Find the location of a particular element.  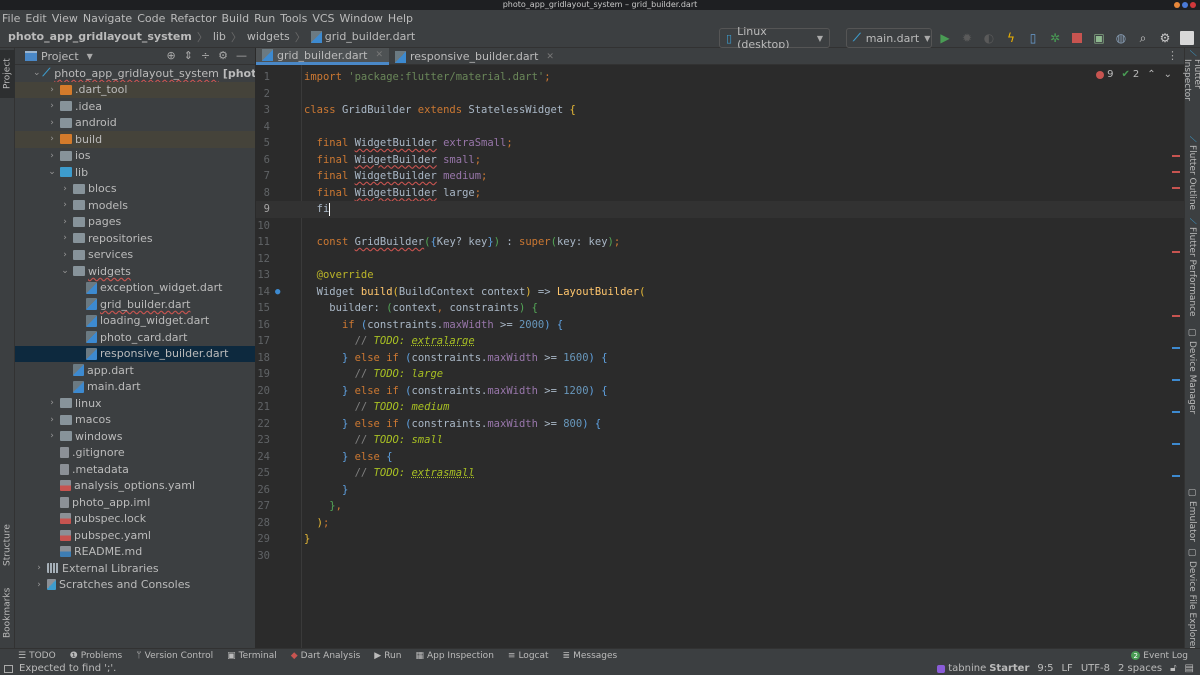

tree-item: › macos is located at coordinates (135, 420).